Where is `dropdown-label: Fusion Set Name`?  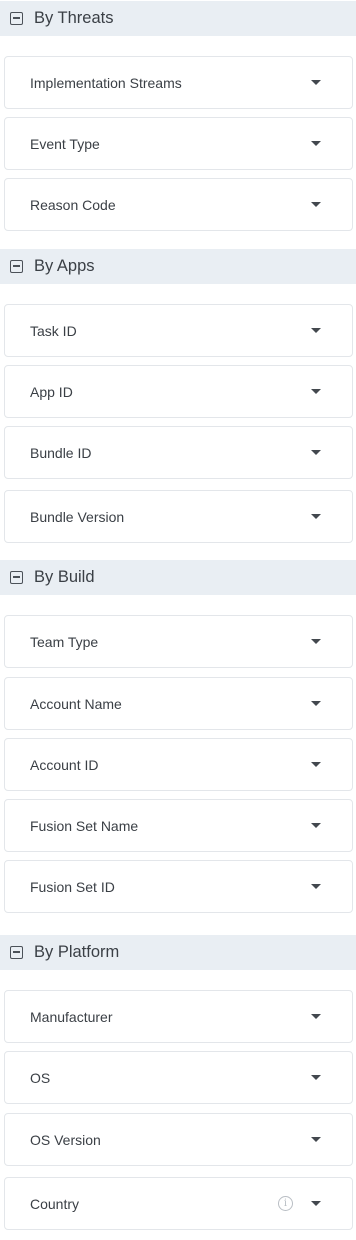 dropdown-label: Fusion Set Name is located at coordinates (84, 825).